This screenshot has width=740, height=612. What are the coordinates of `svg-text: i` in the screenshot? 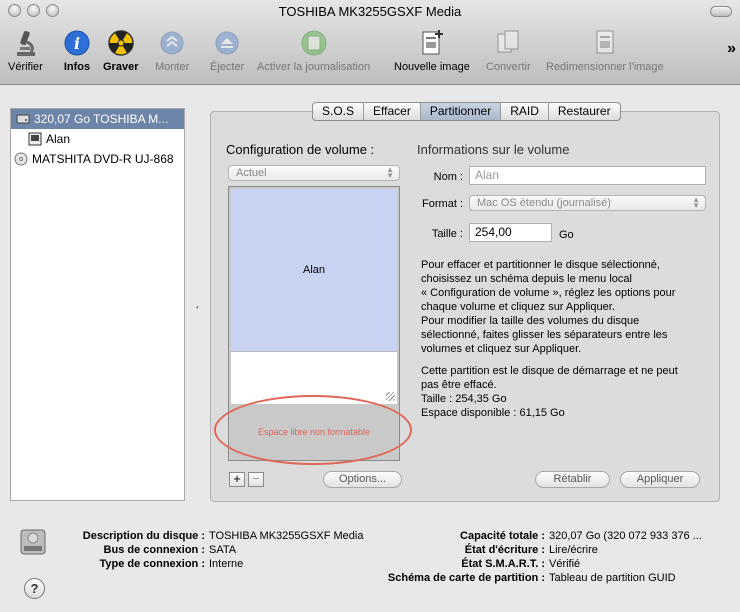 It's located at (77, 43).